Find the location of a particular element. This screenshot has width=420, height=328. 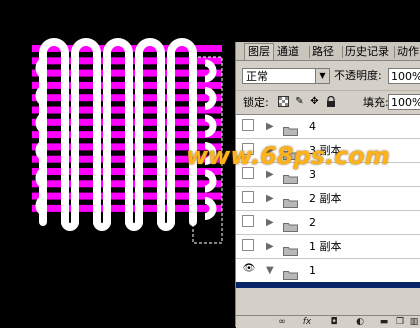

fx-icon: fx is located at coordinates (307, 322).